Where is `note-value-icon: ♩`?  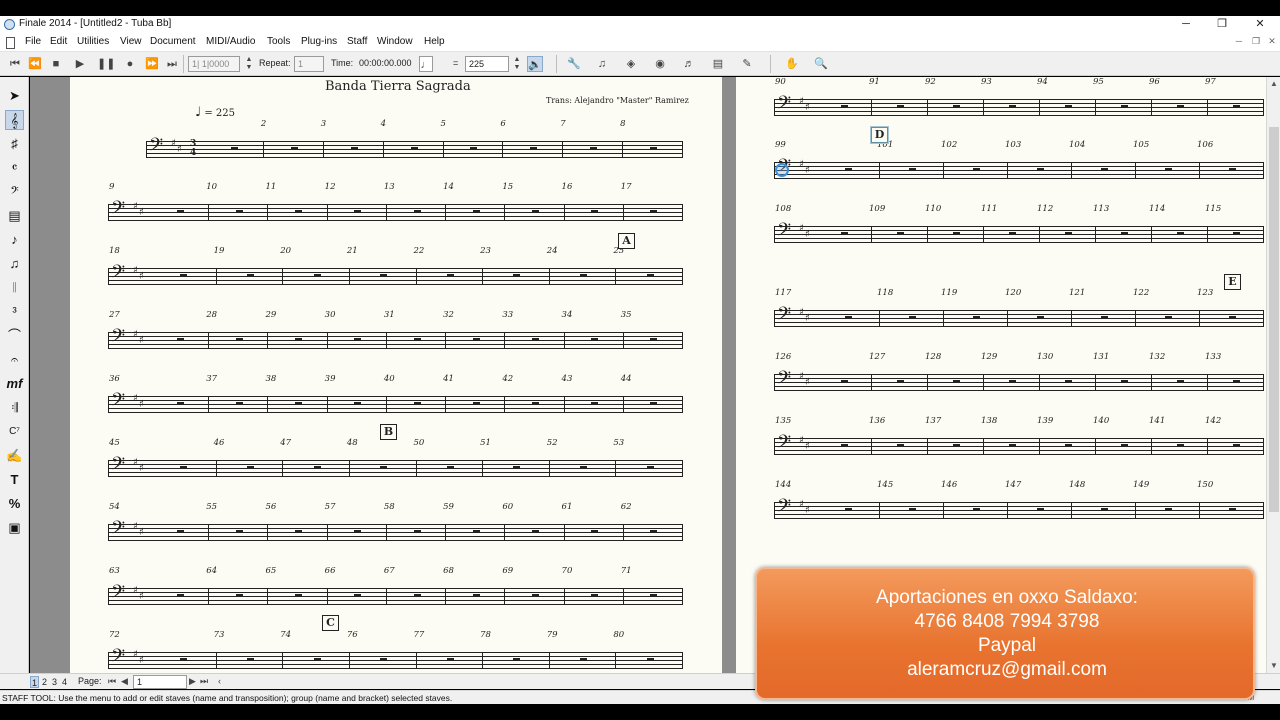 note-value-icon: ♩ is located at coordinates (426, 64).